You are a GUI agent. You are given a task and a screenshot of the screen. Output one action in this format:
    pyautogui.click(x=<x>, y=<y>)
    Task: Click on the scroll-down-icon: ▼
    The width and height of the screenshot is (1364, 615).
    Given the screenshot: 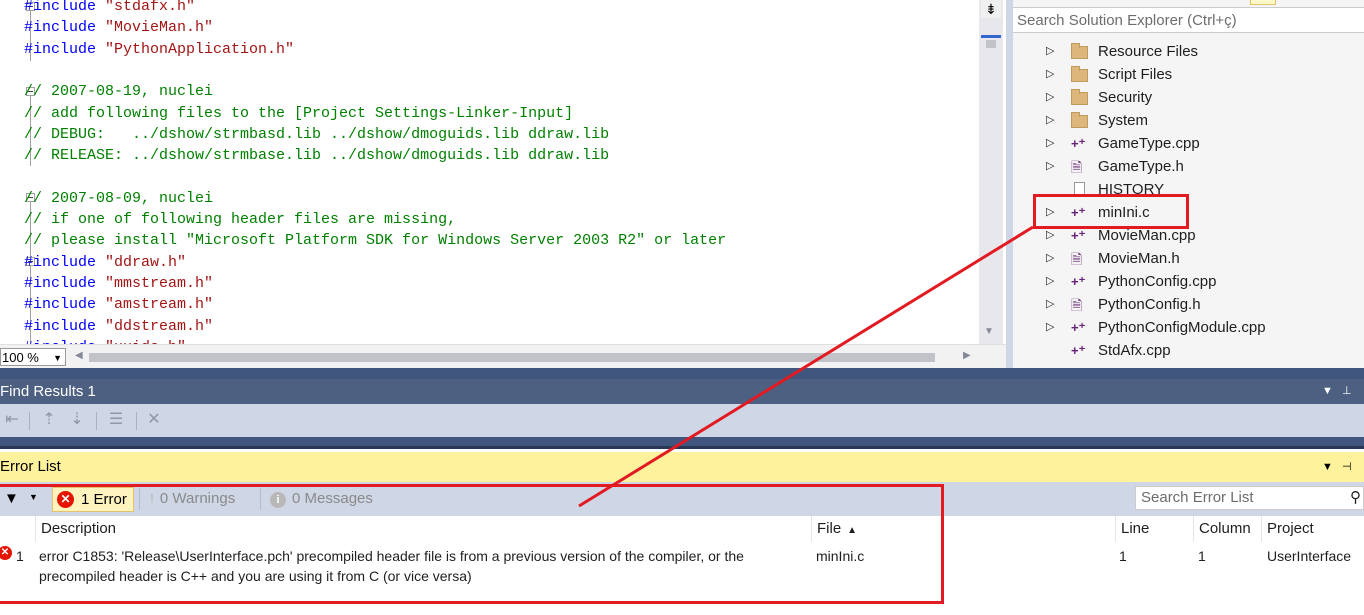 What is the action you would take?
    pyautogui.click(x=989, y=331)
    